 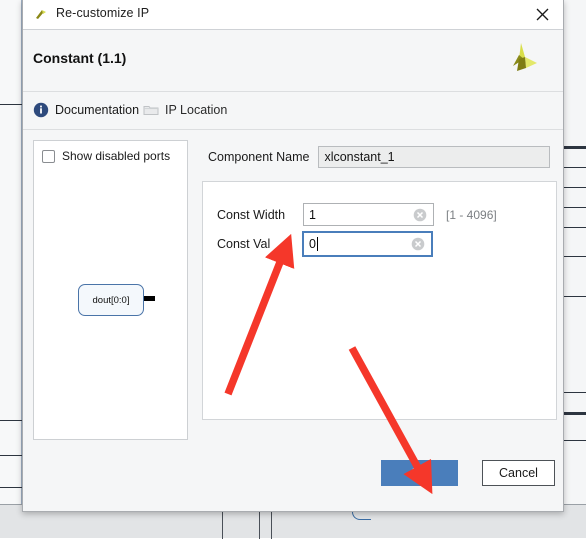 What do you see at coordinates (293, 15) in the screenshot?
I see `dialog-titlebar: Re-customize IP` at bounding box center [293, 15].